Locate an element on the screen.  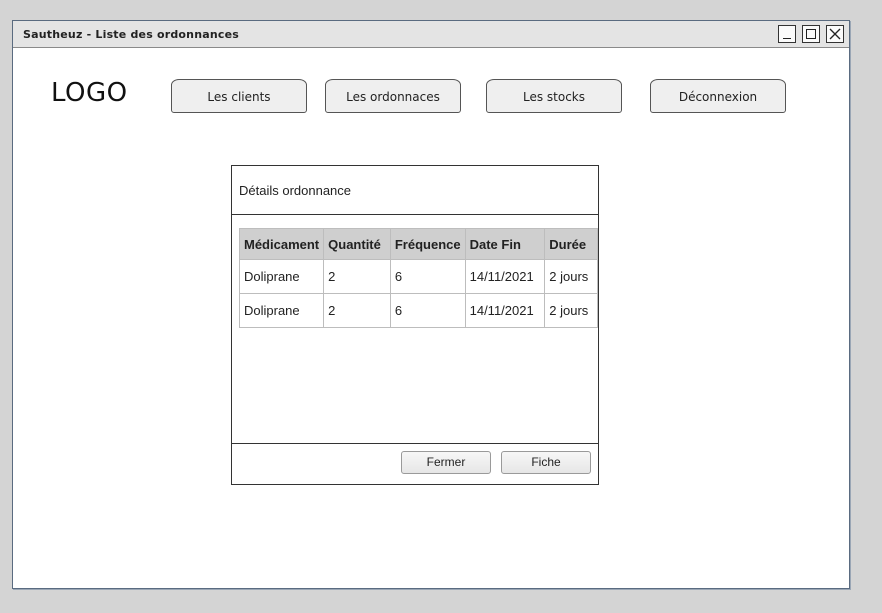
dialog-footer: Fermer Fiche is located at coordinates (415, 463).